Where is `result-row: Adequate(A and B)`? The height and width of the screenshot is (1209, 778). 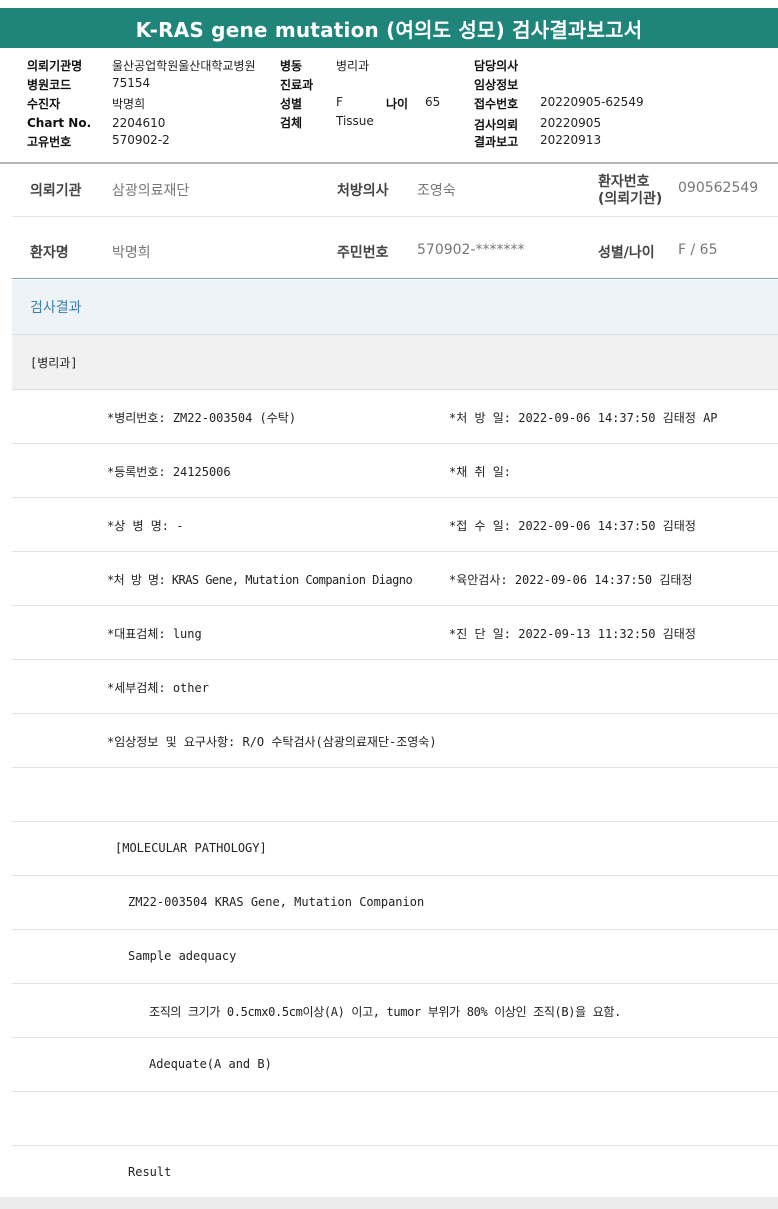
result-row: Adequate(A and B) is located at coordinates (395, 1065).